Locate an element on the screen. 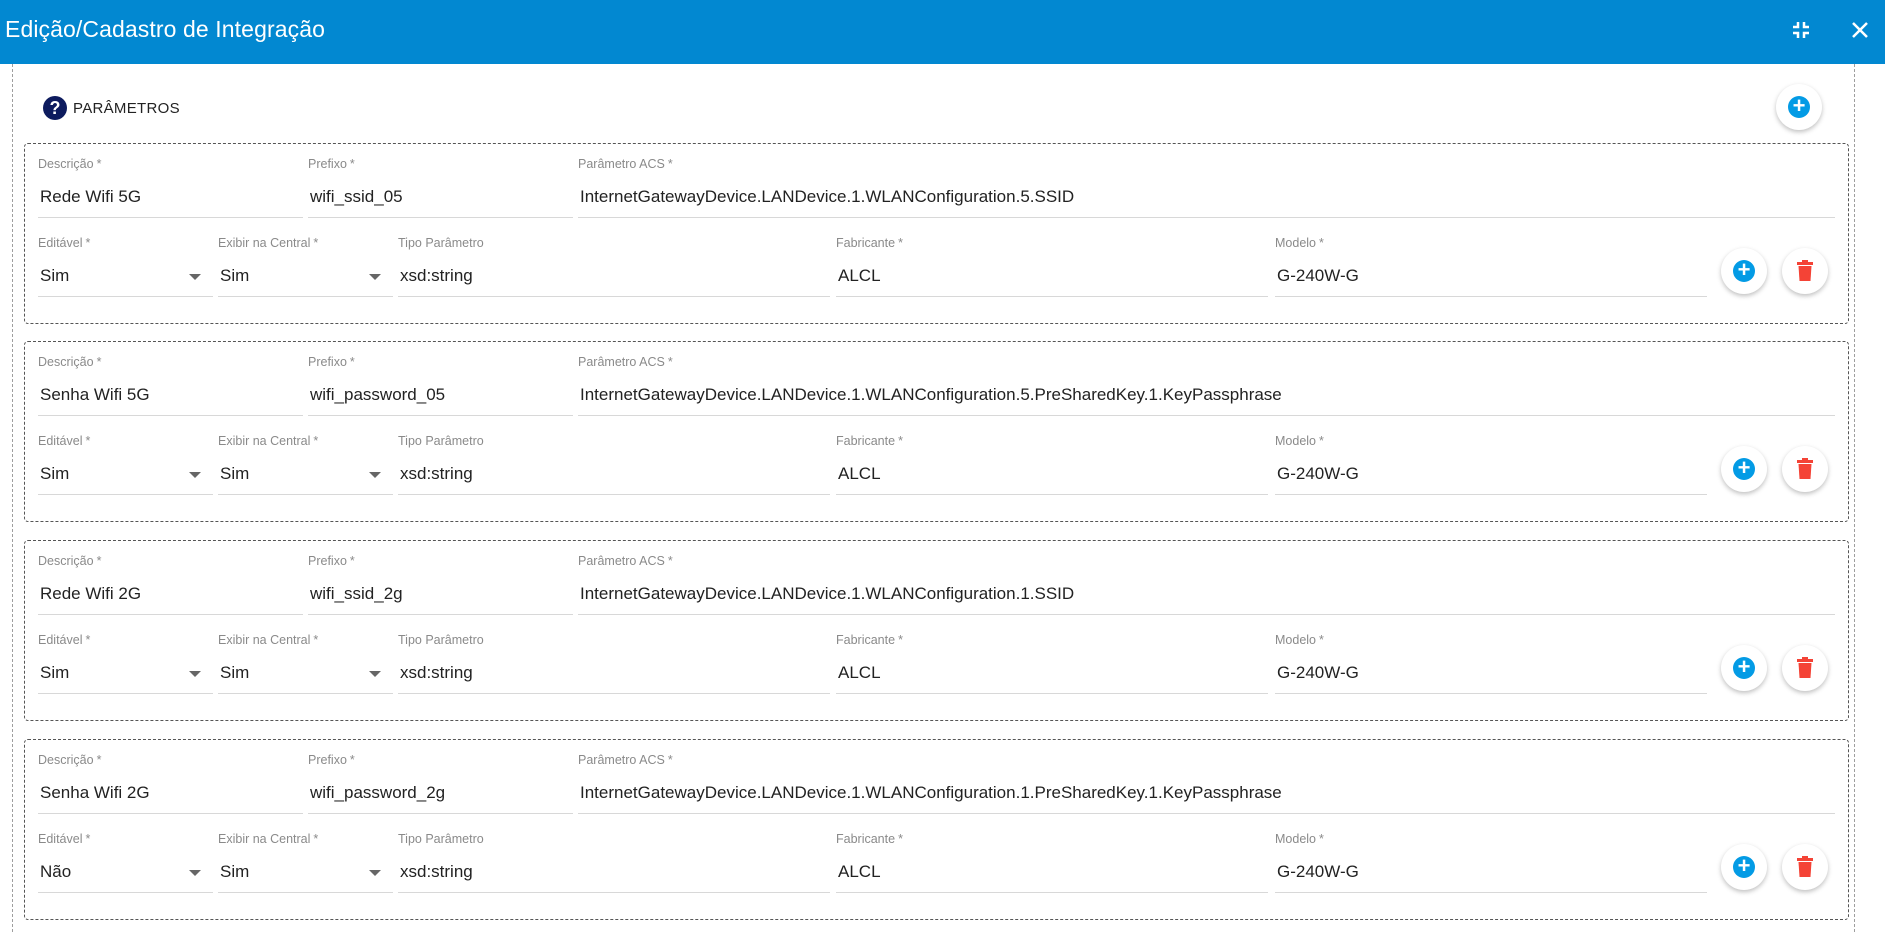  field-value: Senha Wifi 5G is located at coordinates (95, 395).